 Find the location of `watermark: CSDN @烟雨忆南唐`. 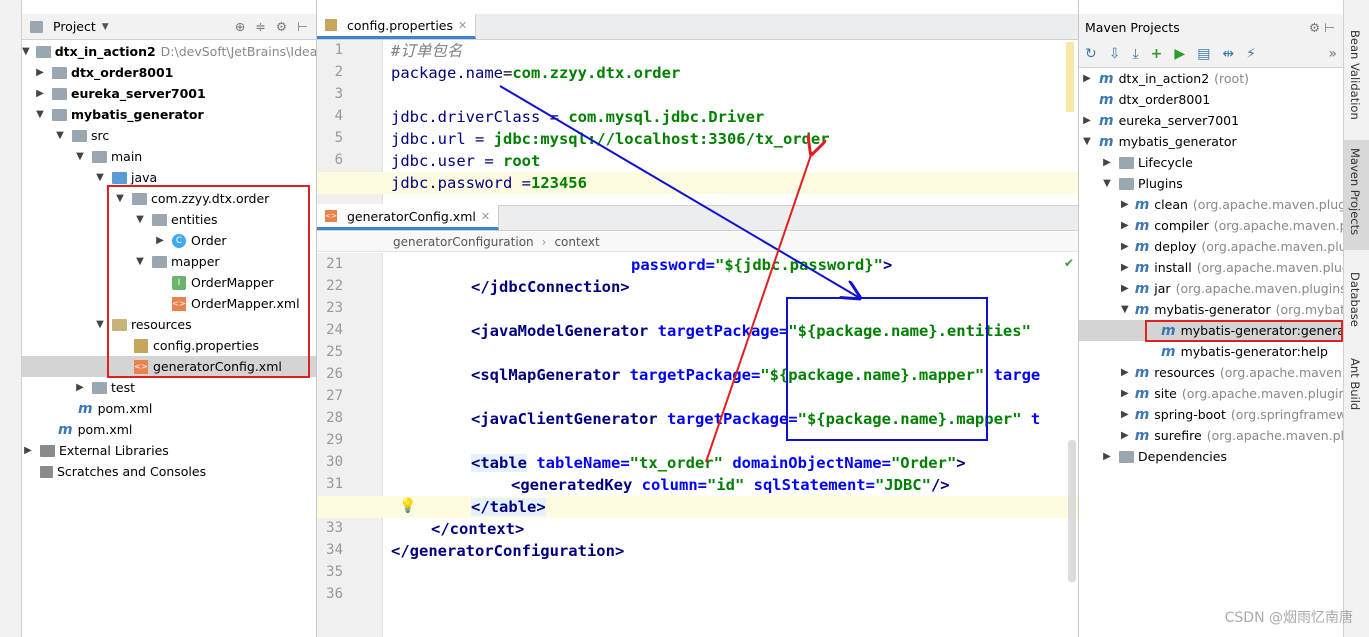

watermark: CSDN @烟雨忆南唐 is located at coordinates (1288, 618).